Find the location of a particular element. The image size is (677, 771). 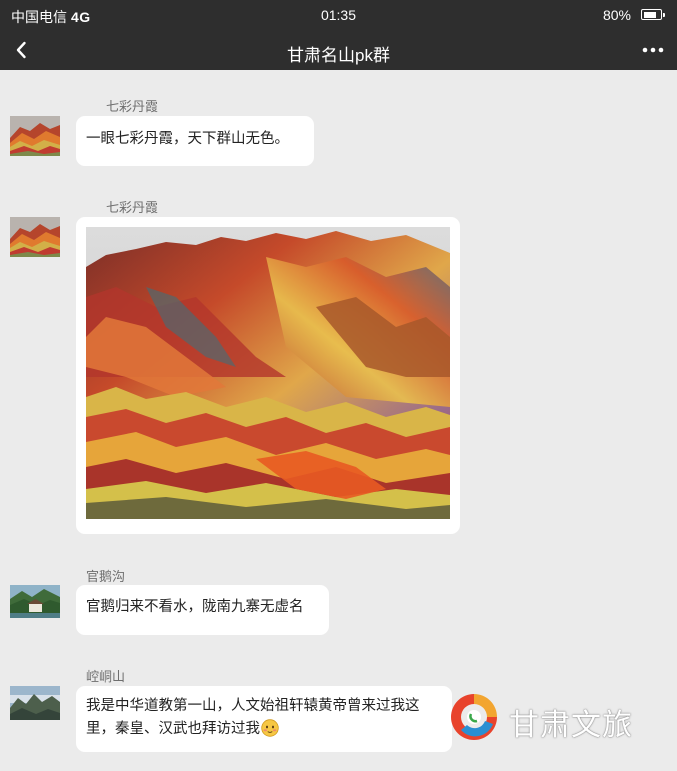

message-bubble: 官鹅归来不看水，陇南九寨无虚名 is located at coordinates (202, 610).